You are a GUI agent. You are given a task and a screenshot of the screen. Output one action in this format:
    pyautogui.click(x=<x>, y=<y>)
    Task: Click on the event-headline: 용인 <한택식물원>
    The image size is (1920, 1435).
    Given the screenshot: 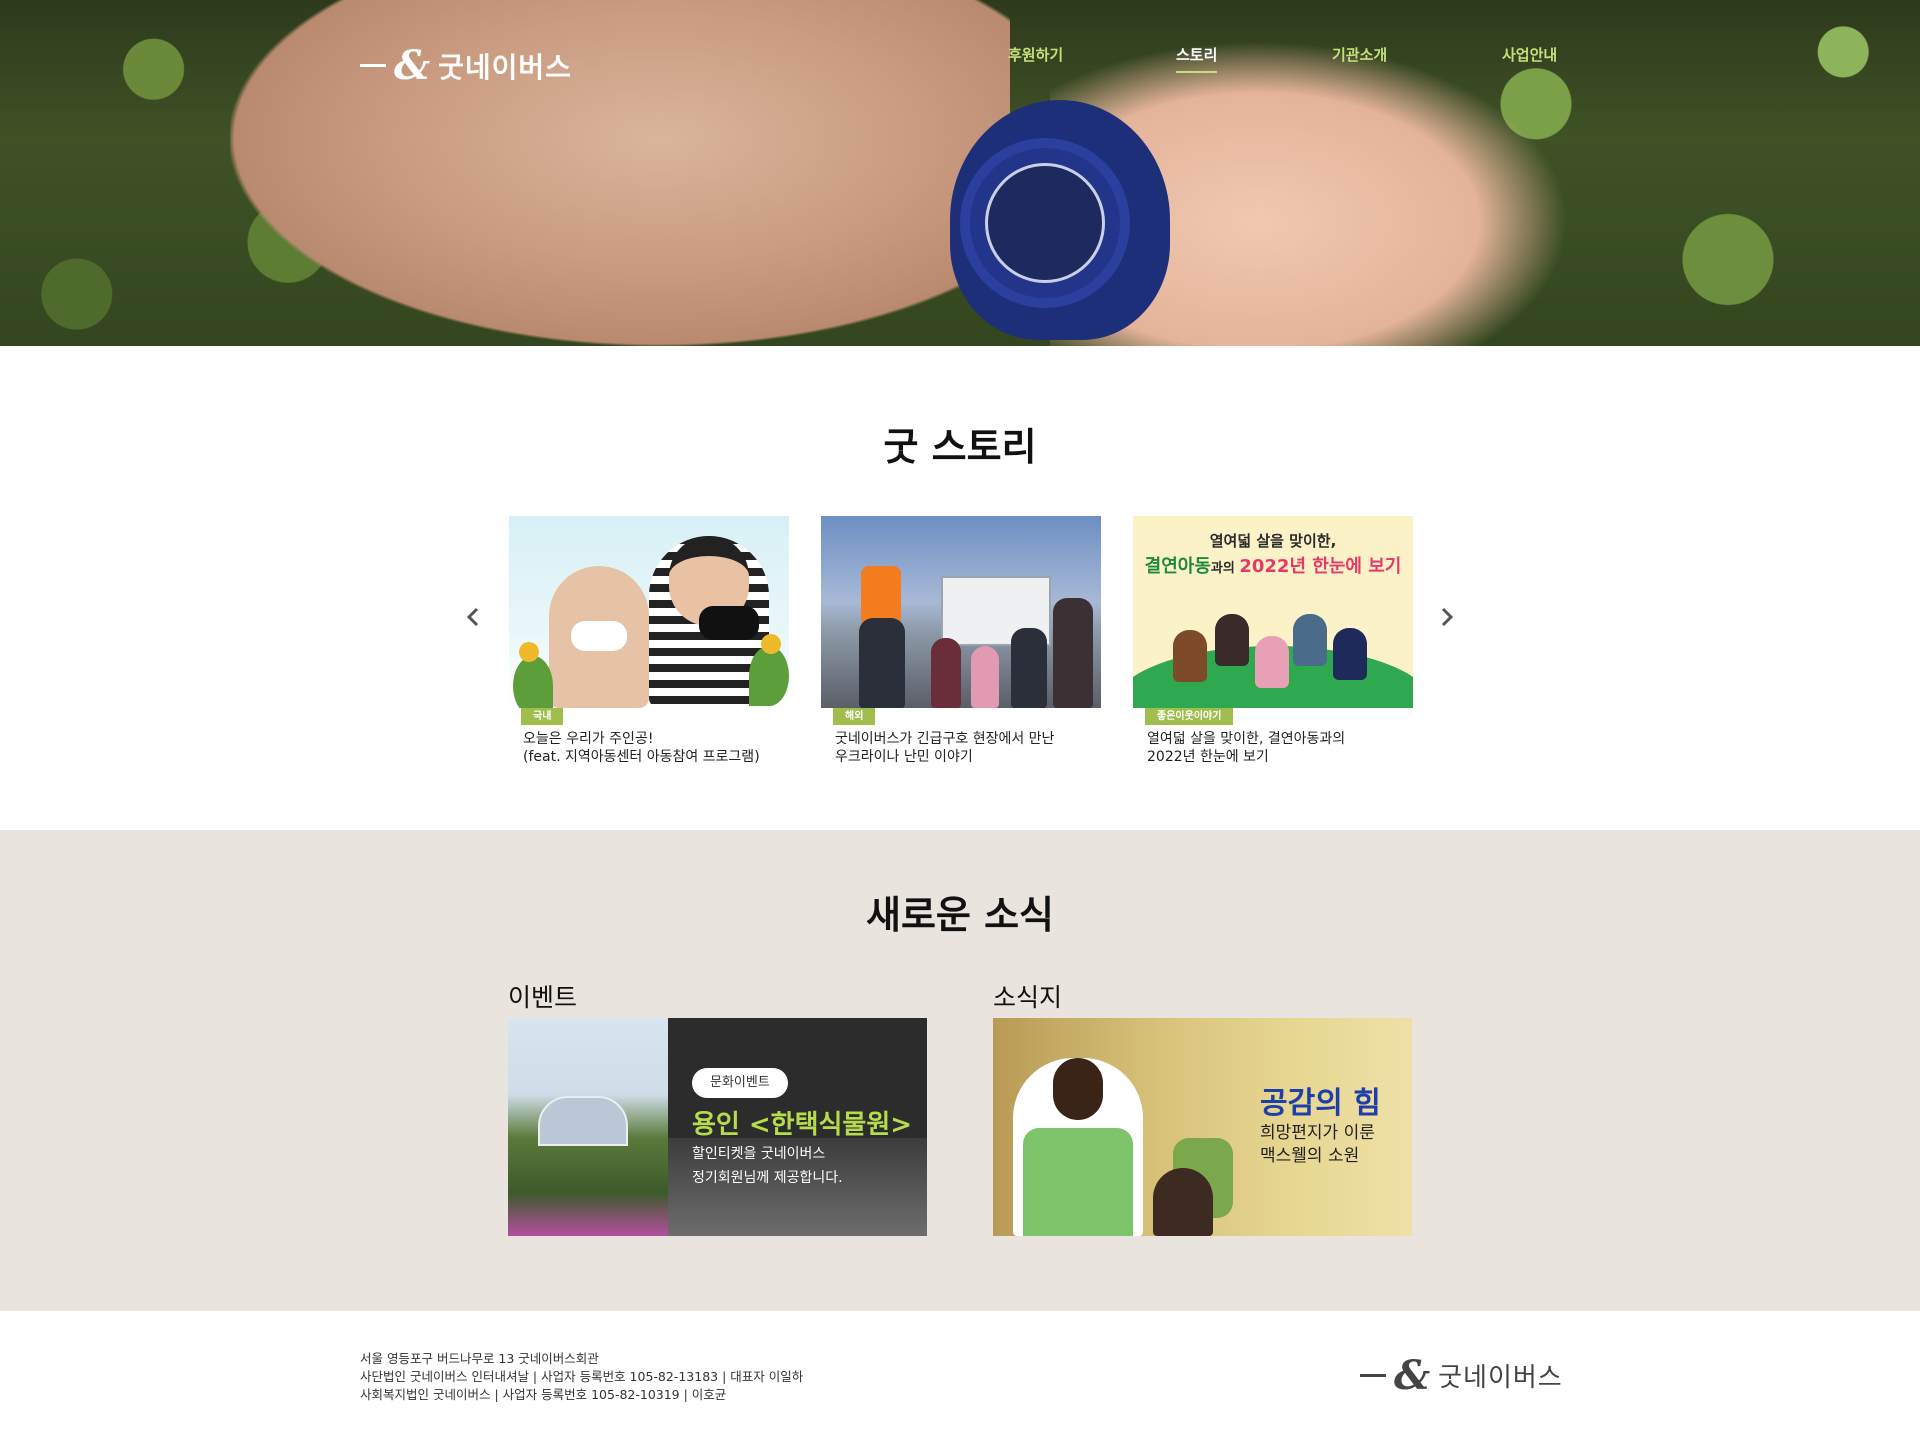 What is the action you would take?
    pyautogui.click(x=802, y=1125)
    